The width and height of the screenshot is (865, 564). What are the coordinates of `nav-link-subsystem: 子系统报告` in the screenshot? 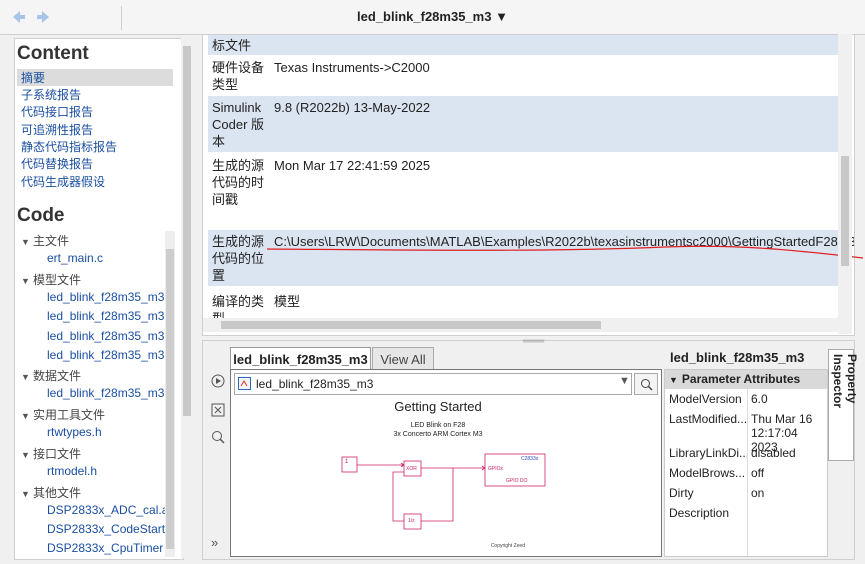 It's located at (51, 94).